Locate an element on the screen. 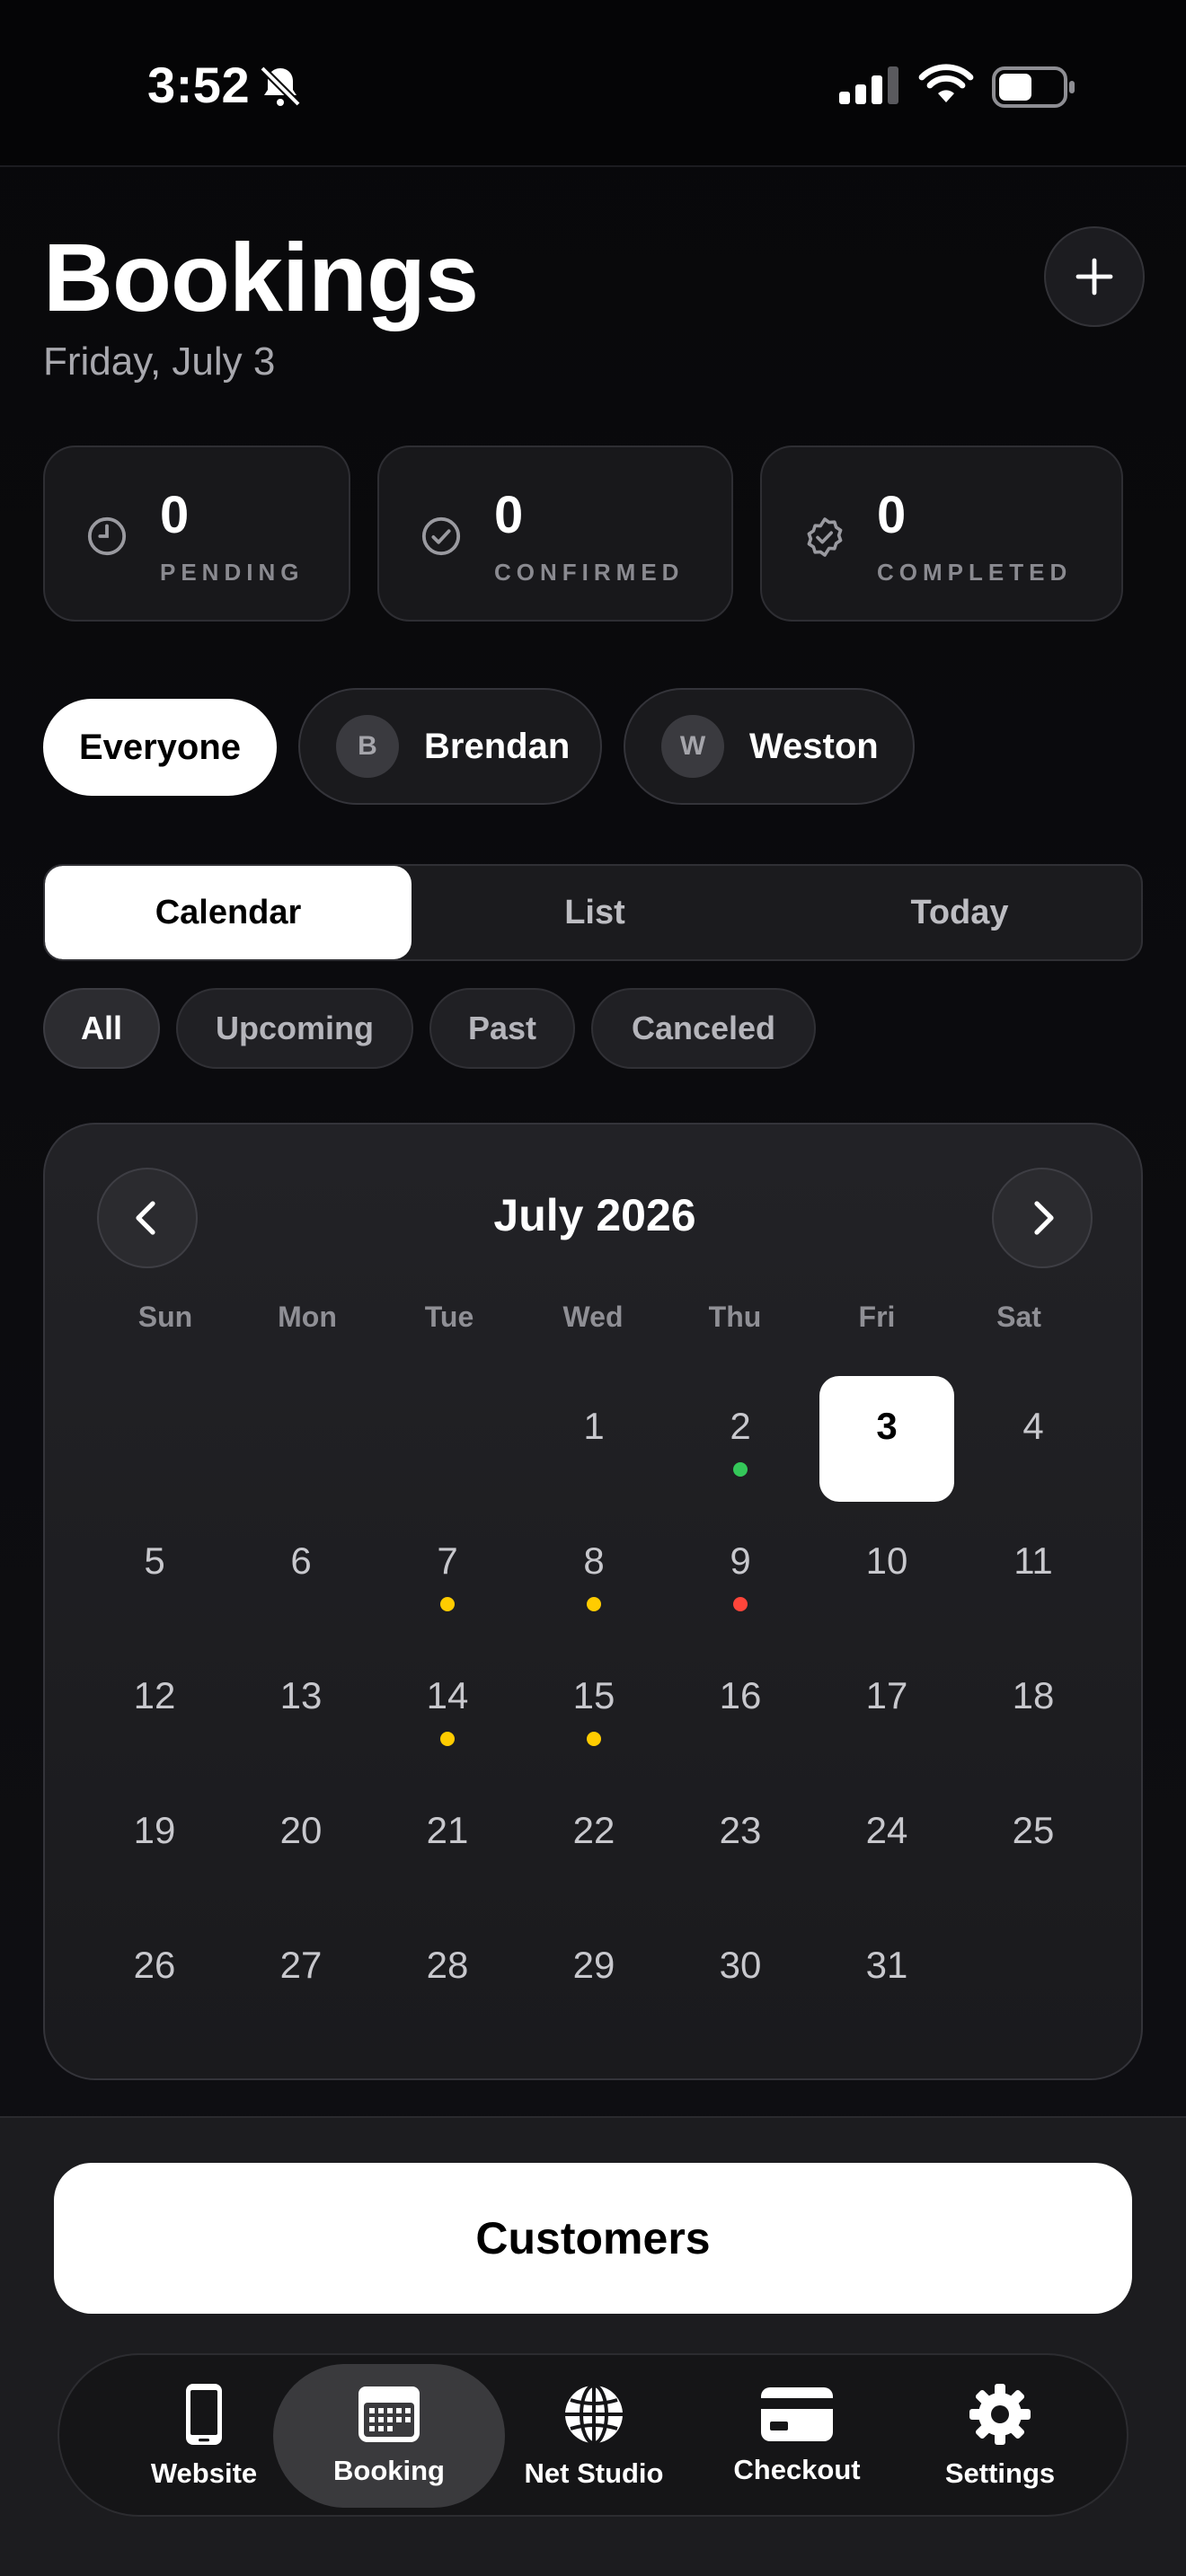 The image size is (1186, 2576). calendar-day: 13 is located at coordinates (301, 1708).